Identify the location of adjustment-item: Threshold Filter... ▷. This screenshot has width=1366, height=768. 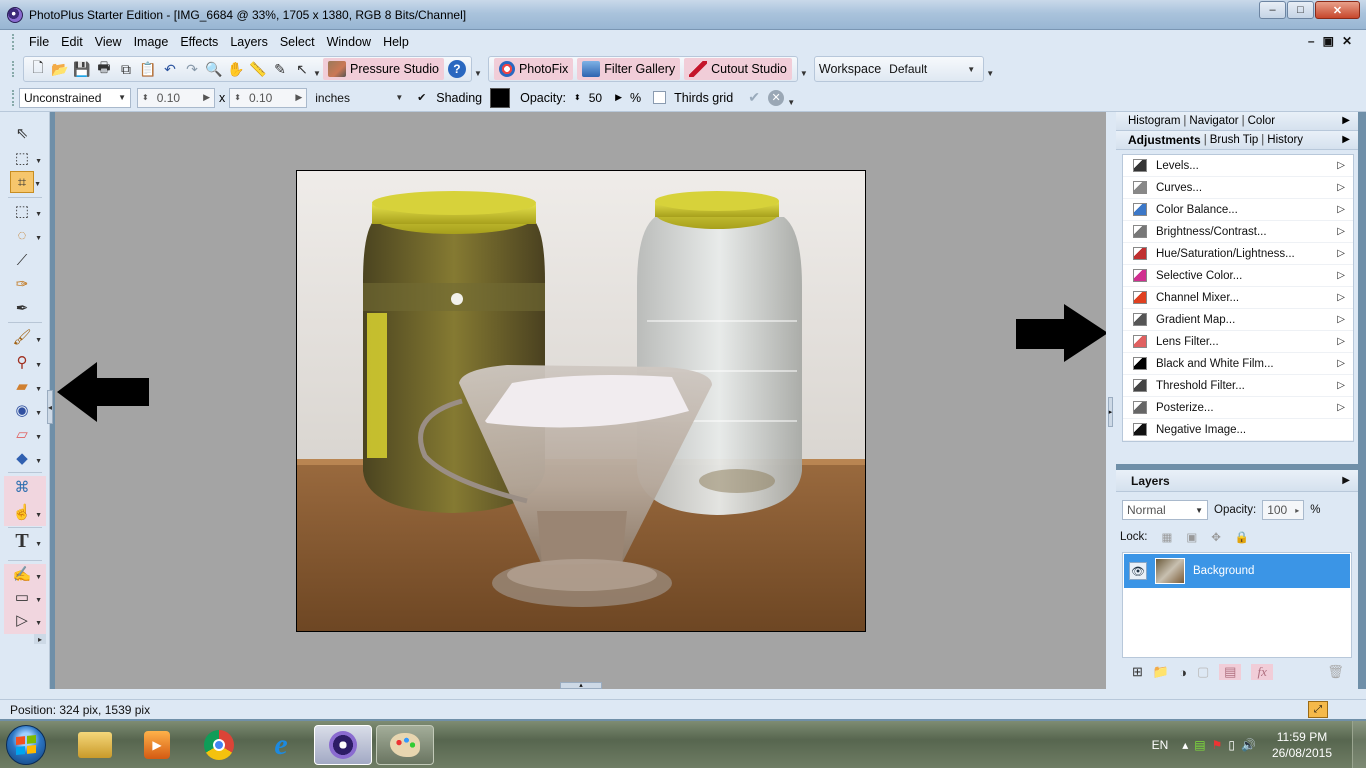
(1238, 386).